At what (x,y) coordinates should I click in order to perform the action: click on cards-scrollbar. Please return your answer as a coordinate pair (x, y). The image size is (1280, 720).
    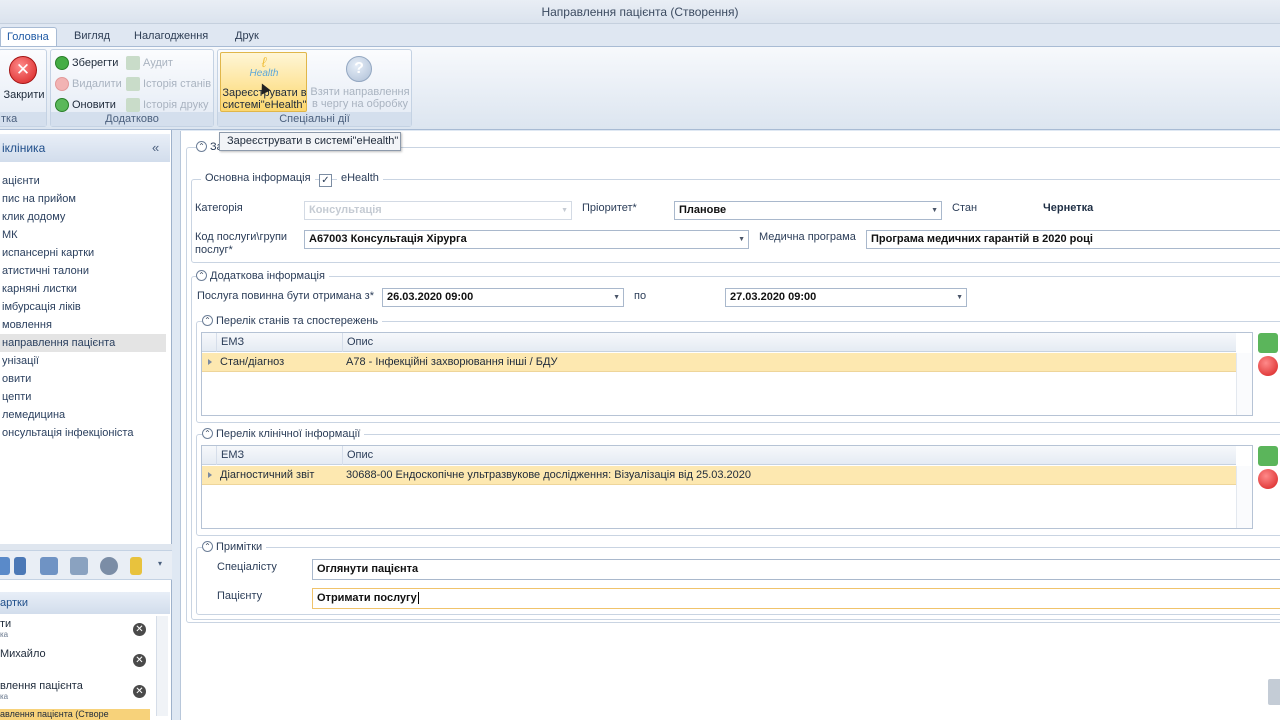
    Looking at the image, I should click on (162, 666).